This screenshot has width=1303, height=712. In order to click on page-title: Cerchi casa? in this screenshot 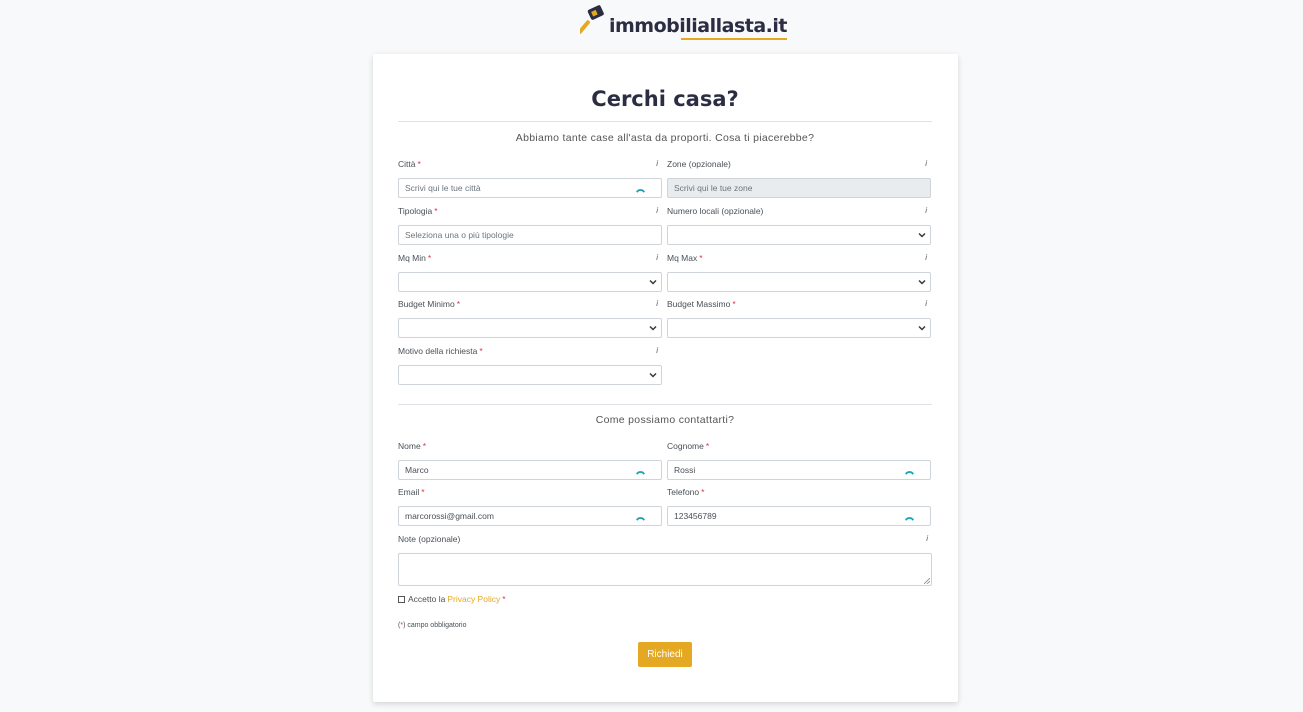, I will do `click(665, 99)`.